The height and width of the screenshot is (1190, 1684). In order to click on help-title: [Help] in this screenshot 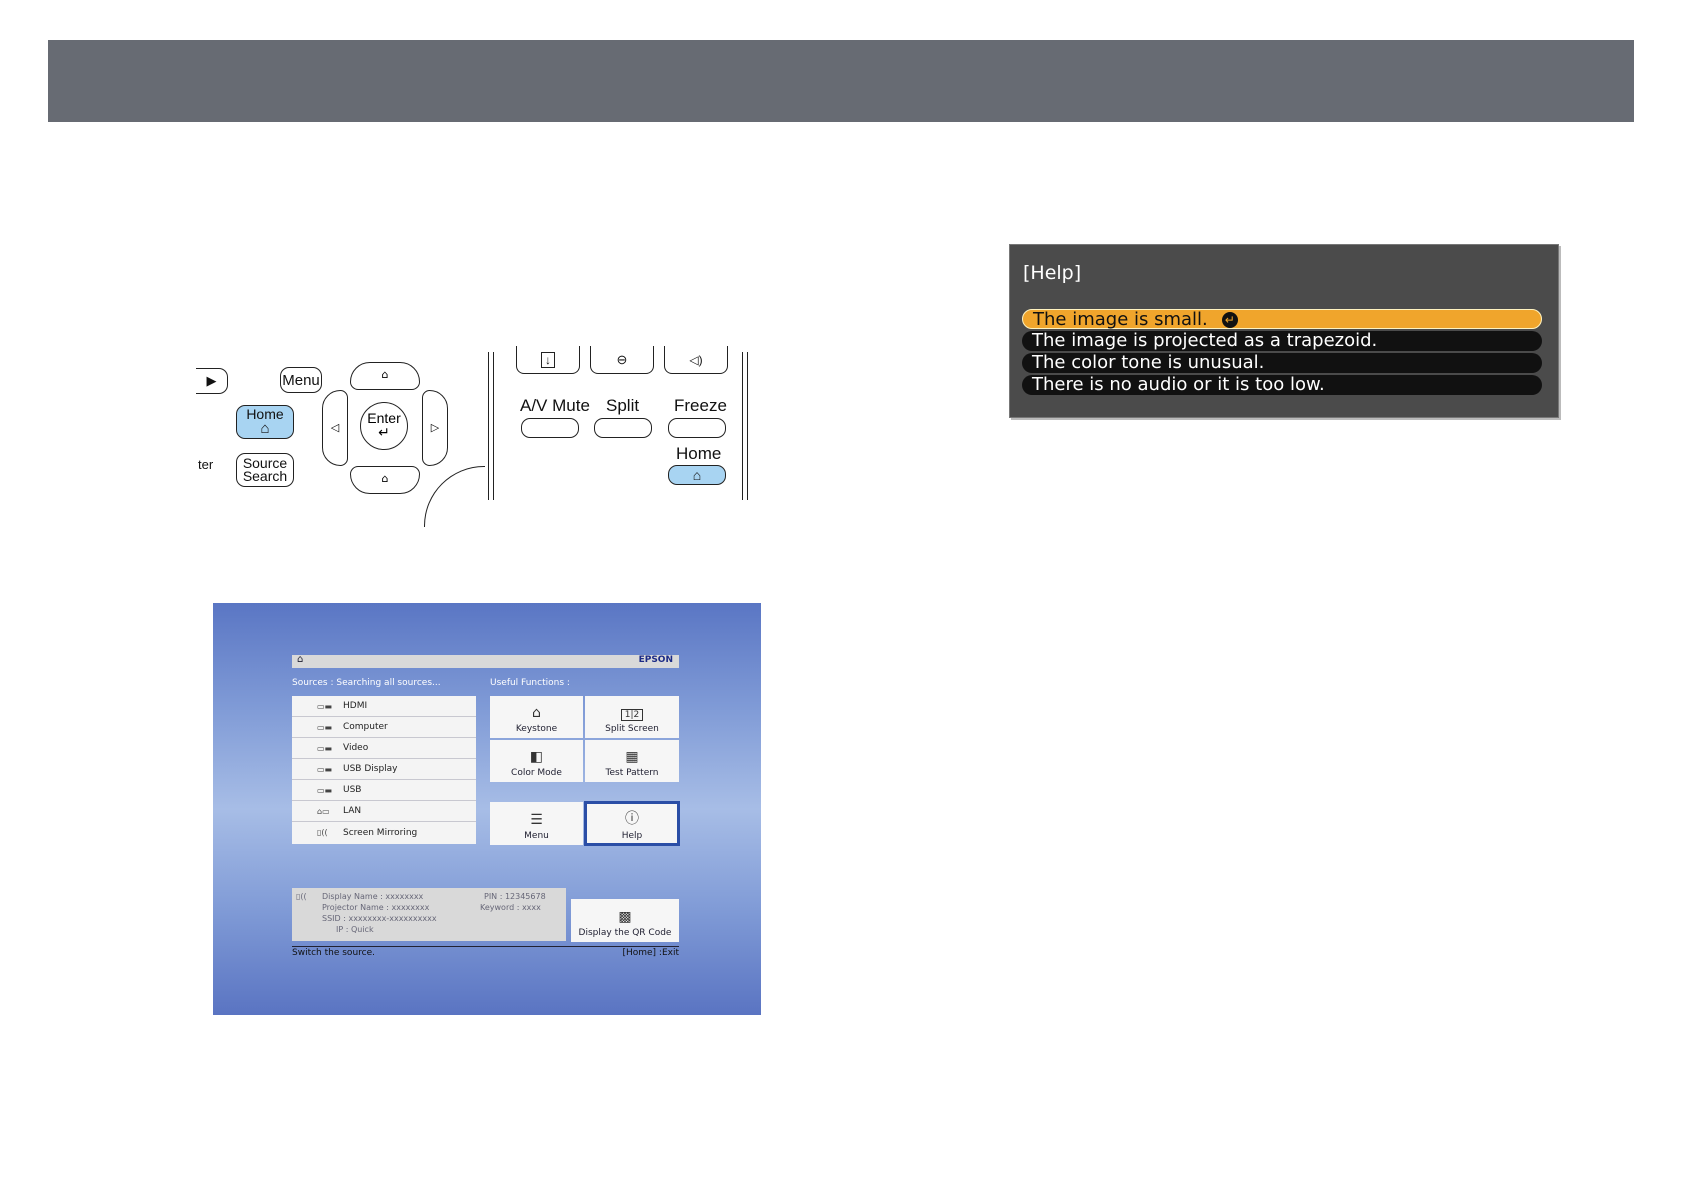, I will do `click(1052, 273)`.